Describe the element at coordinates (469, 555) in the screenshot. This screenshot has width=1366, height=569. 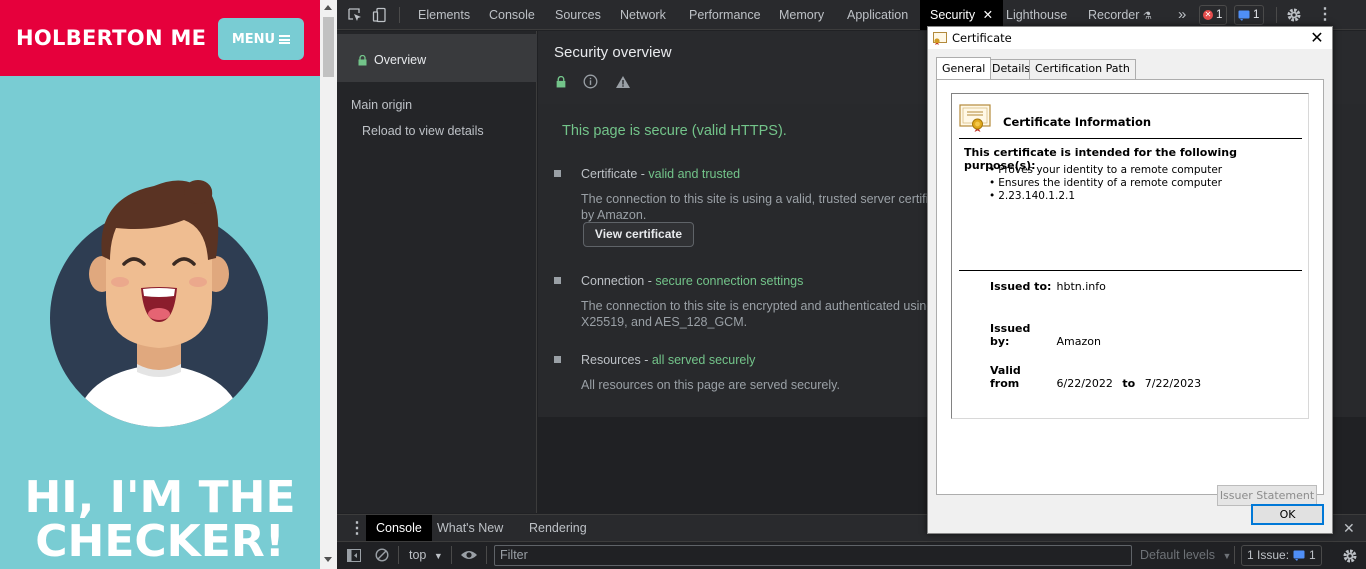
I see `live-expression-eye-icon` at that location.